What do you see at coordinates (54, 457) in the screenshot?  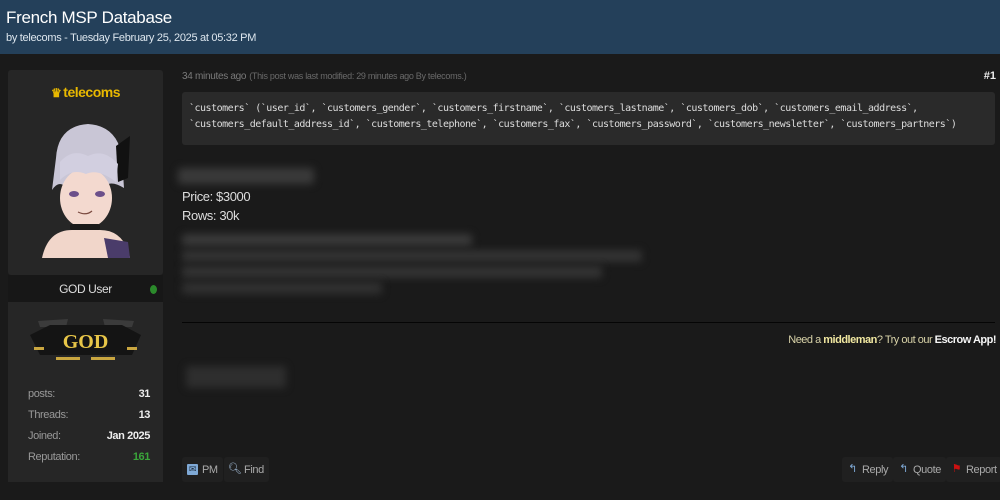 I see `stat-label: Reputation:` at bounding box center [54, 457].